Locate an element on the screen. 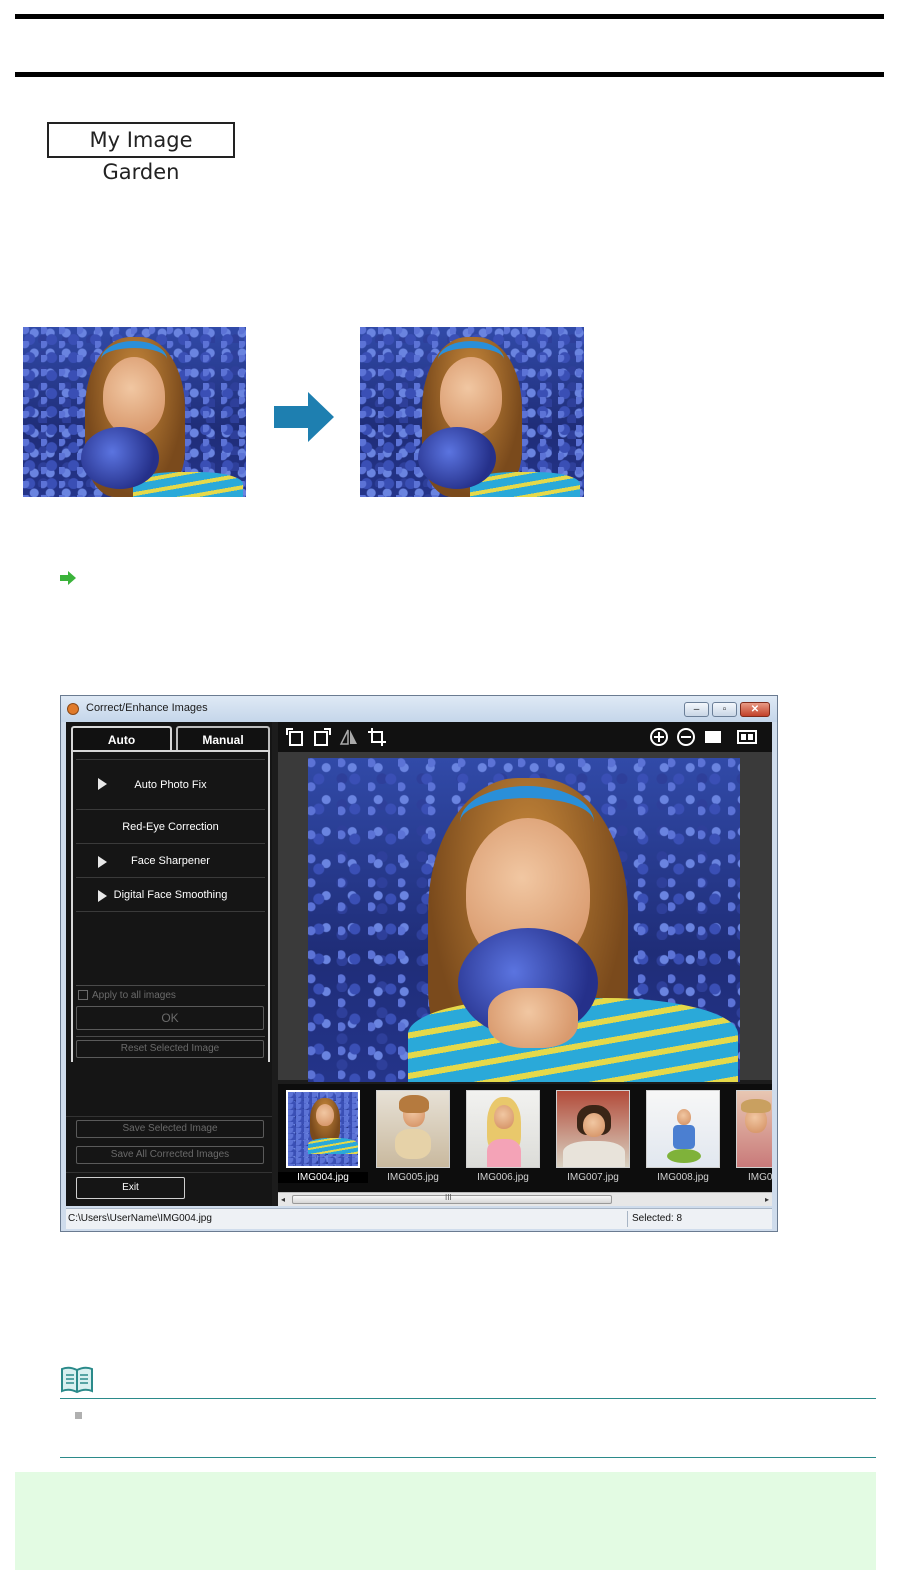  app-badge: My Image Garden is located at coordinates (141, 153).